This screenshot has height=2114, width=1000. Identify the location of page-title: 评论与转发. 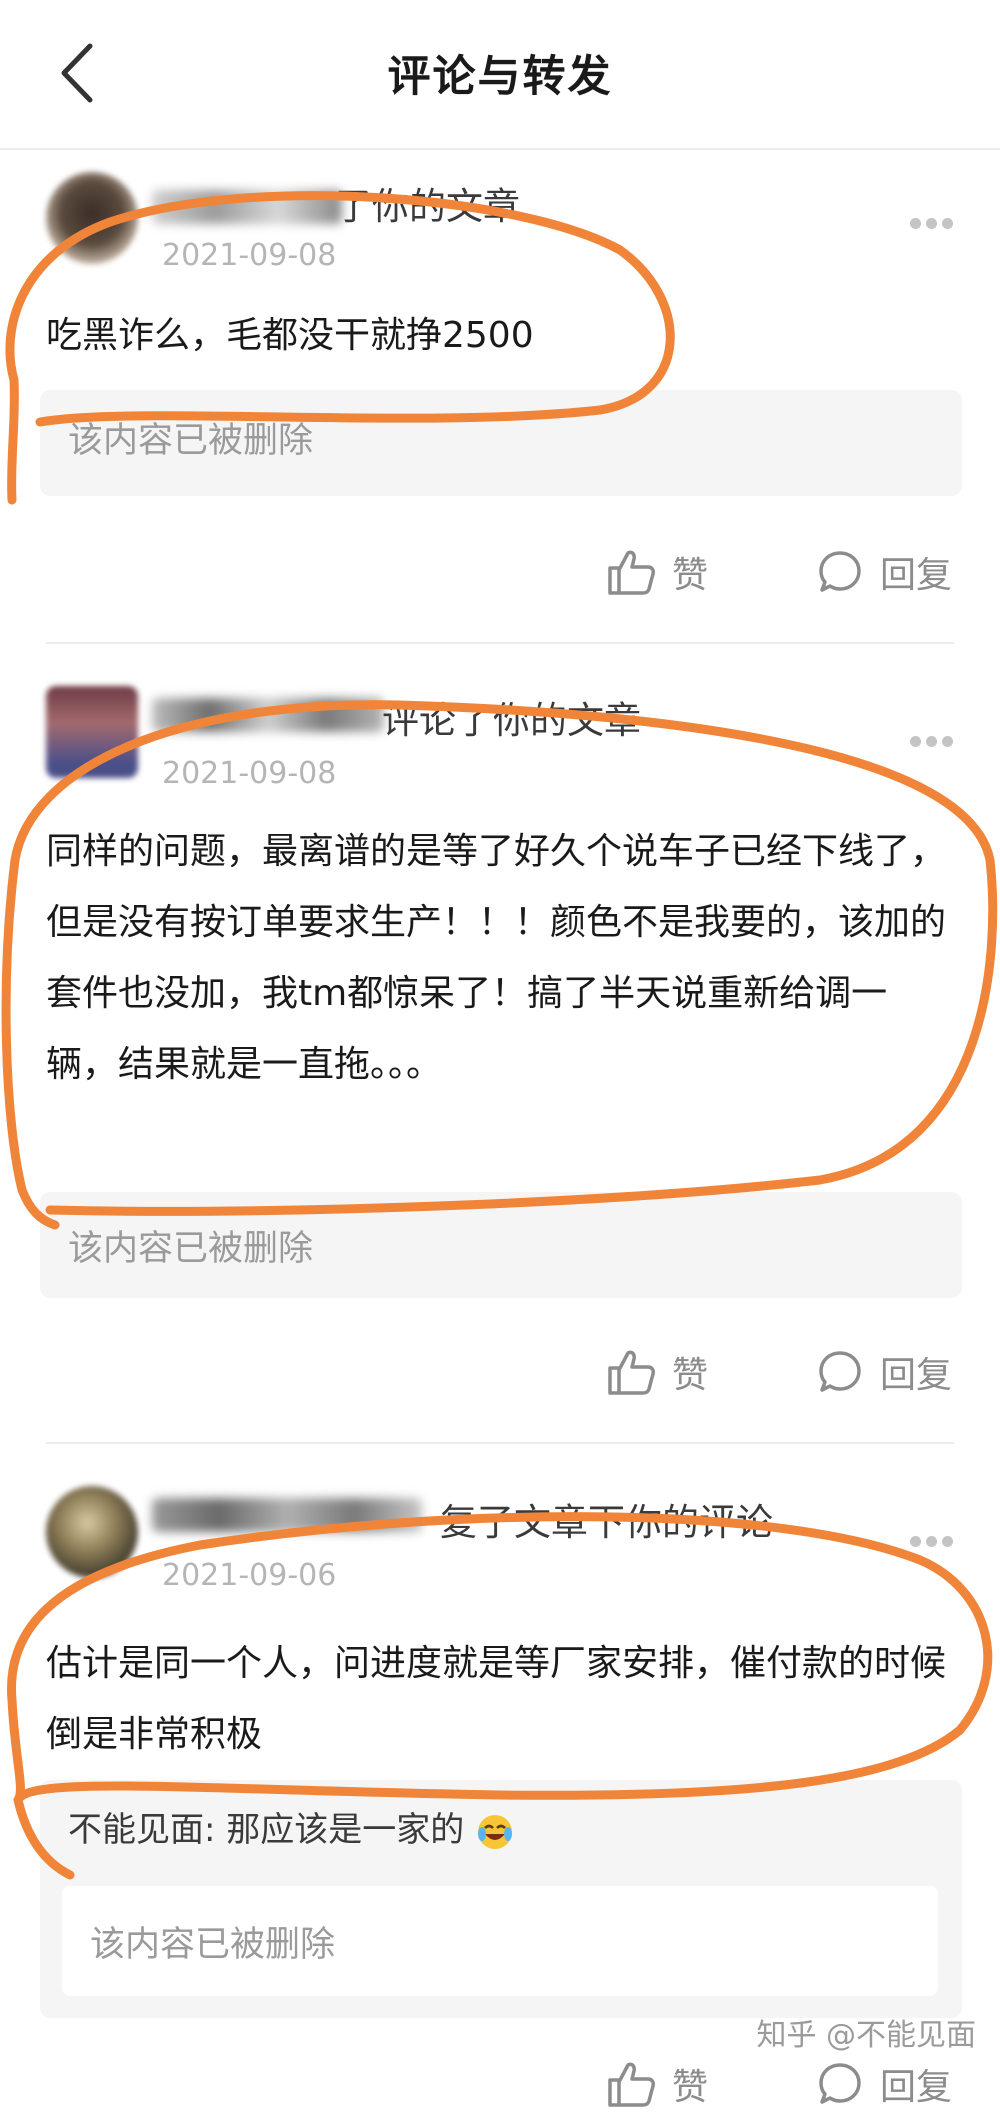
(500, 77).